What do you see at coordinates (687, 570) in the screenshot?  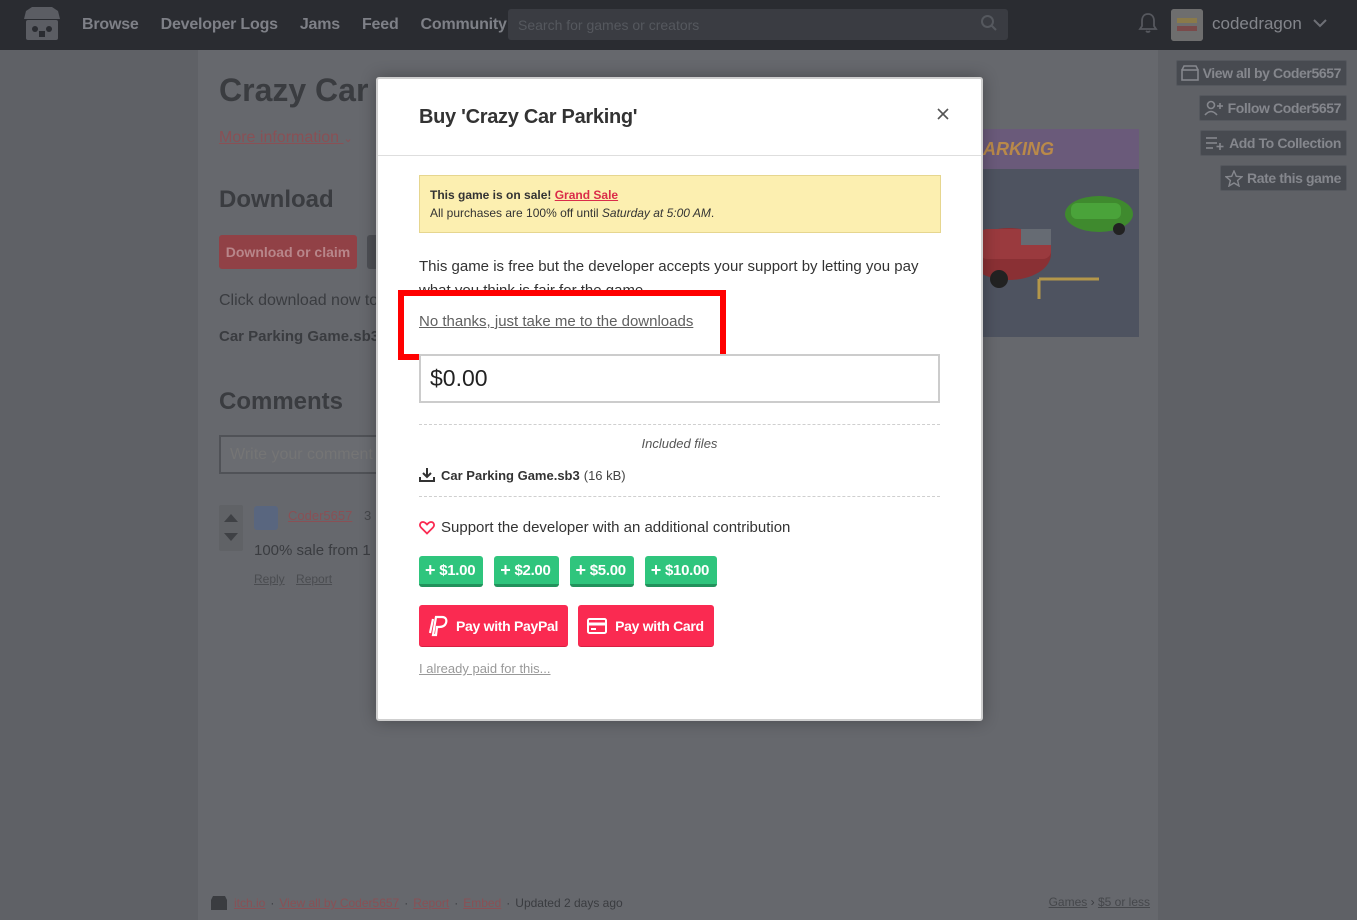 I see `tip-10-label: $10.00` at bounding box center [687, 570].